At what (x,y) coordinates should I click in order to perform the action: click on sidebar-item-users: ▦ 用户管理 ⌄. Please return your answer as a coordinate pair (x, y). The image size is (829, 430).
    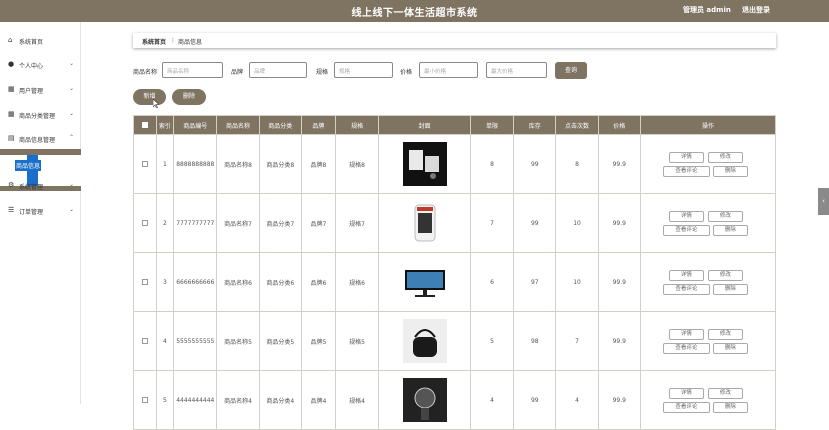
    Looking at the image, I should click on (40, 89).